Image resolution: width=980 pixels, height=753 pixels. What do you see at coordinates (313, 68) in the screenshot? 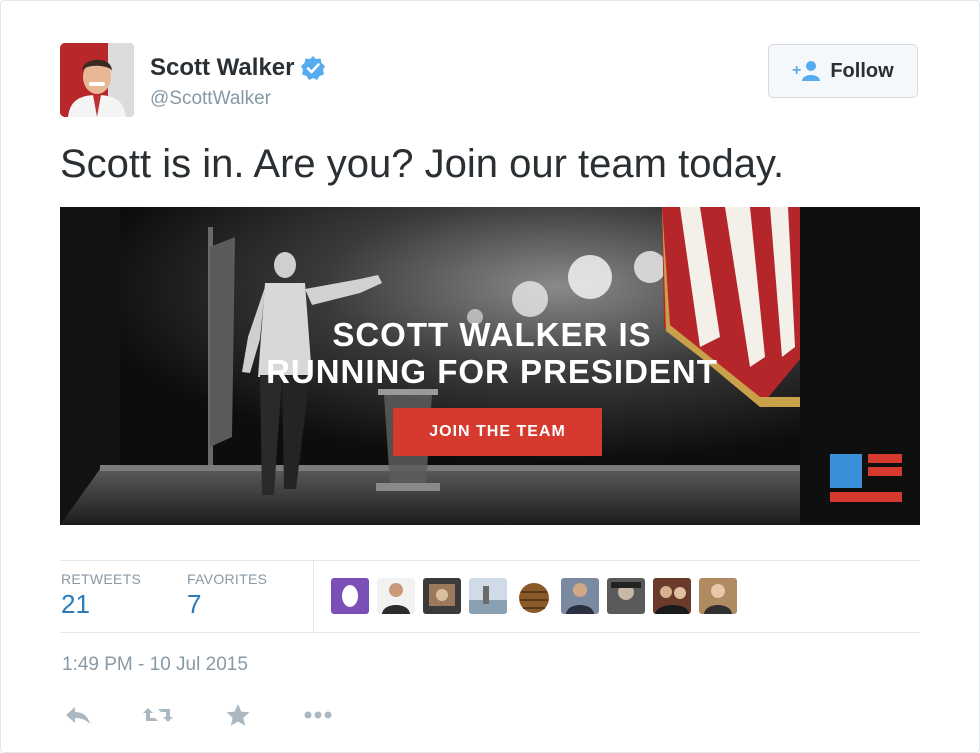
I see `verified-badge-icon` at bounding box center [313, 68].